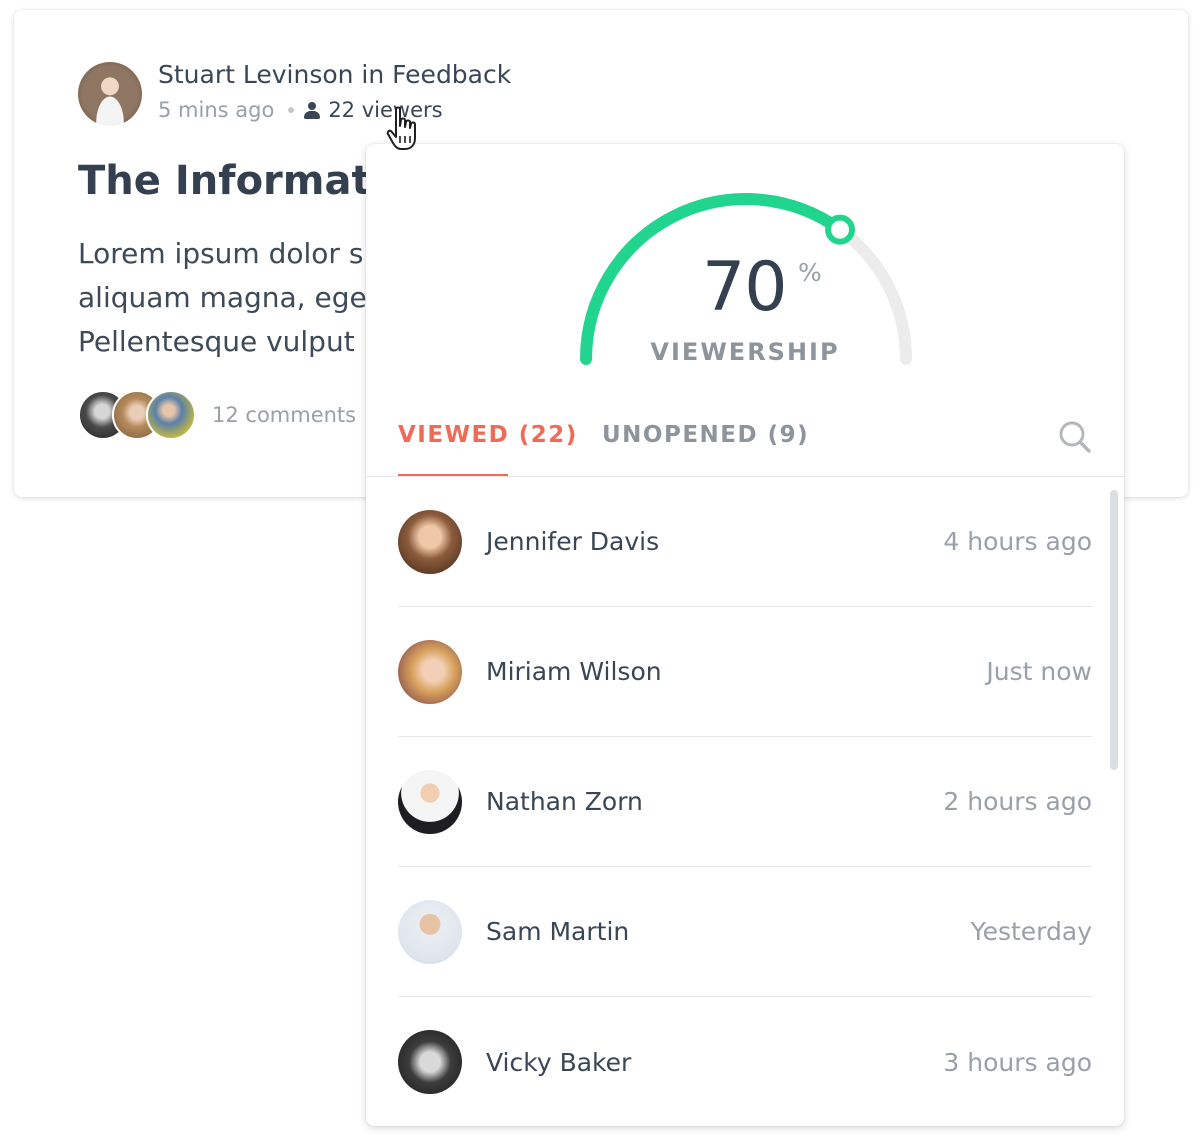  I want to click on post-title: The Informatio, so click(245, 181).